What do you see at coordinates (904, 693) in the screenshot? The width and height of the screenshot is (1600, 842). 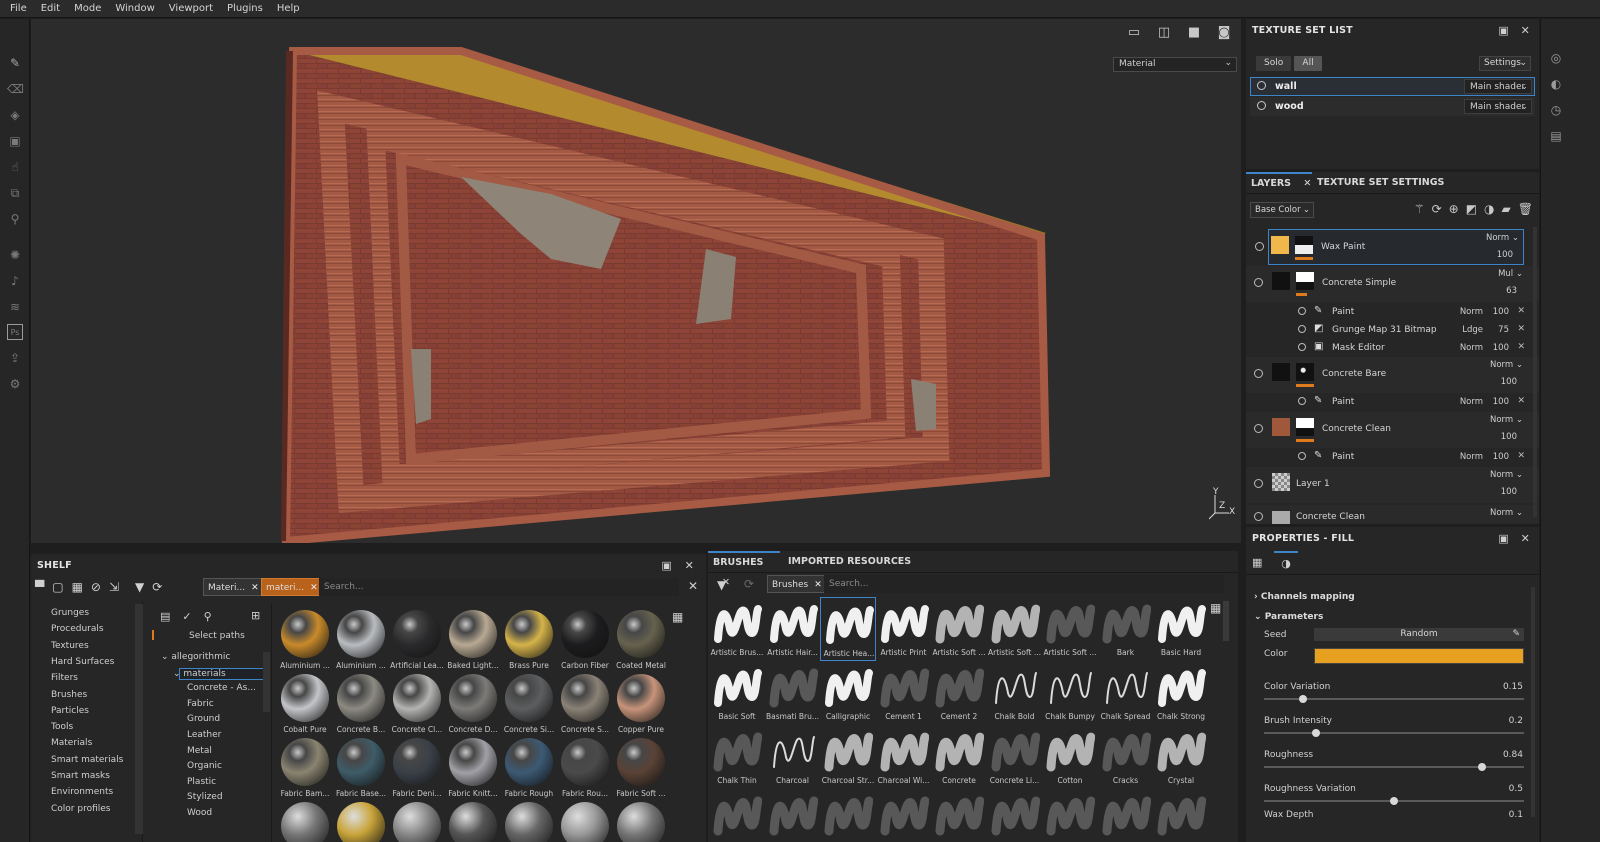 I see `brush-item: Cement 1` at bounding box center [904, 693].